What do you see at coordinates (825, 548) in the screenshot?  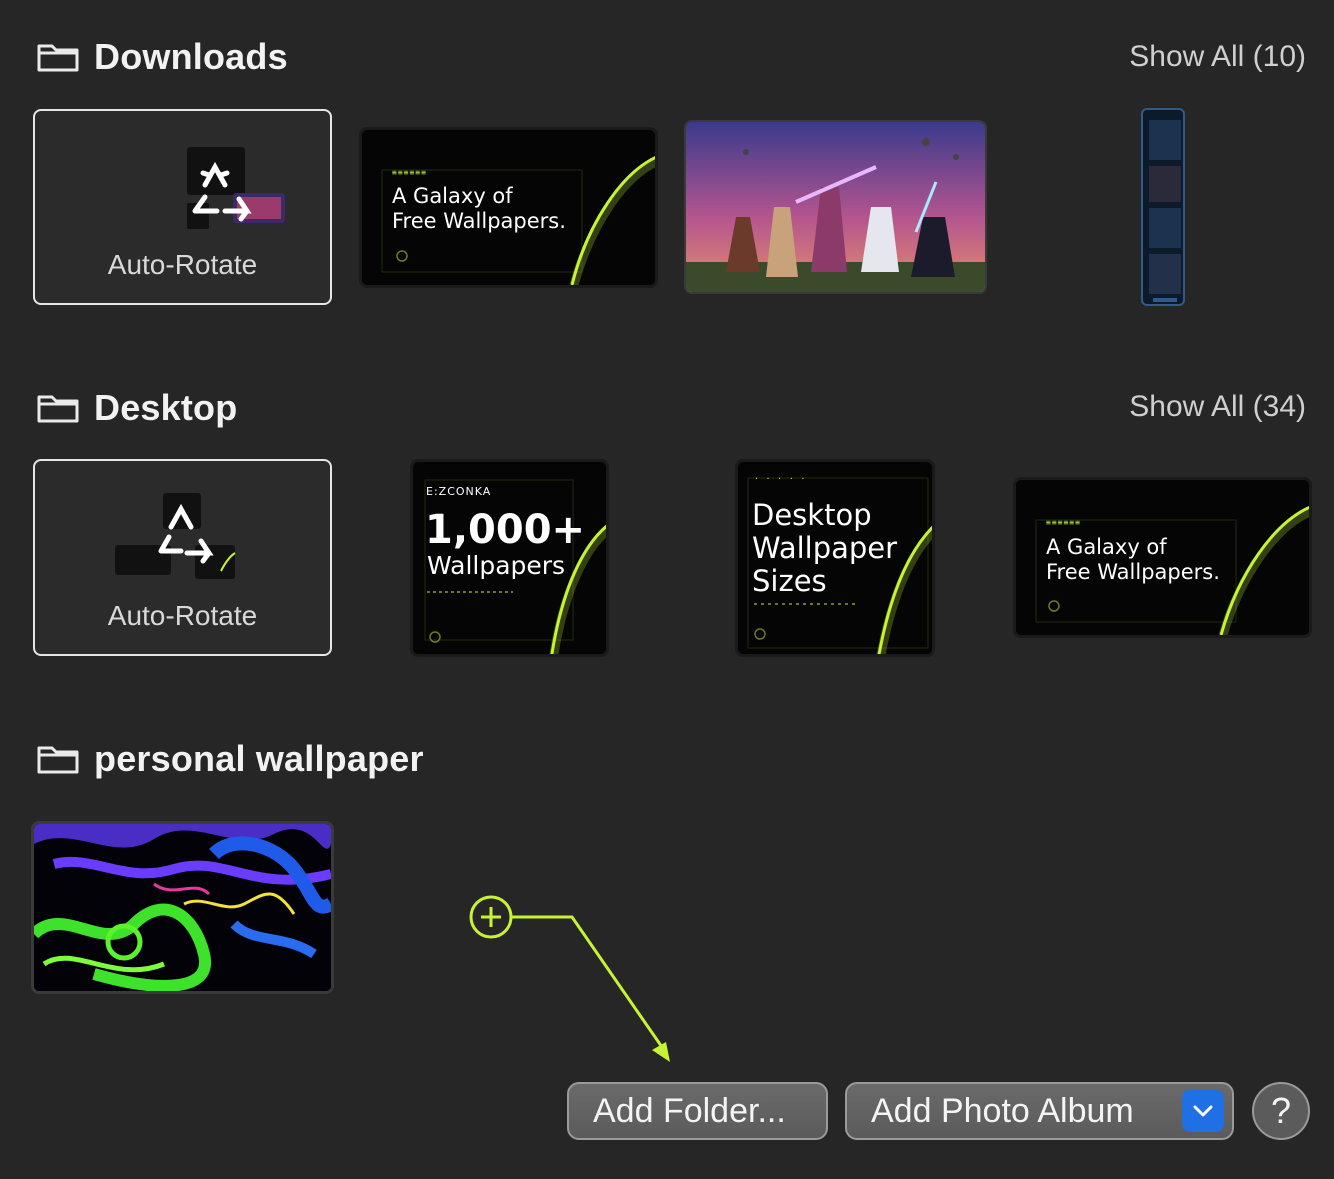 I see `promo-line-2: Wallpaper` at bounding box center [825, 548].